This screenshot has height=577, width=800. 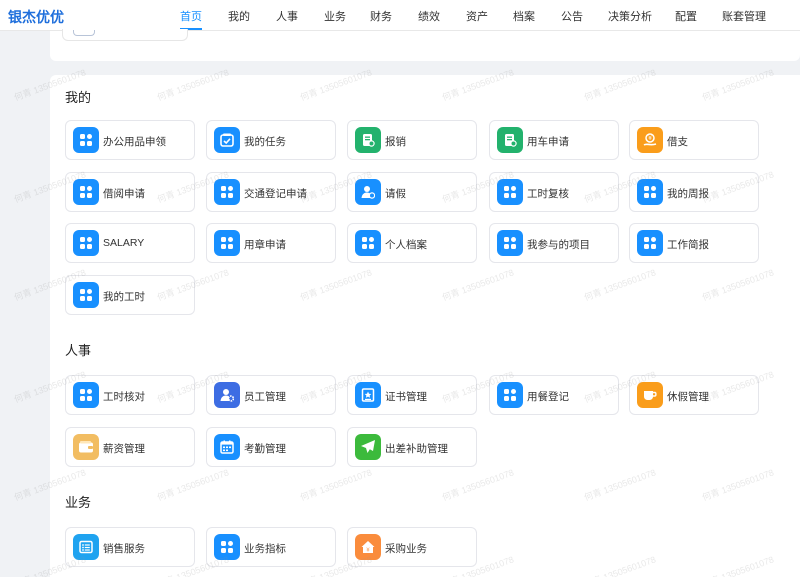 I want to click on app-card: 我的任务, so click(x=271, y=140).